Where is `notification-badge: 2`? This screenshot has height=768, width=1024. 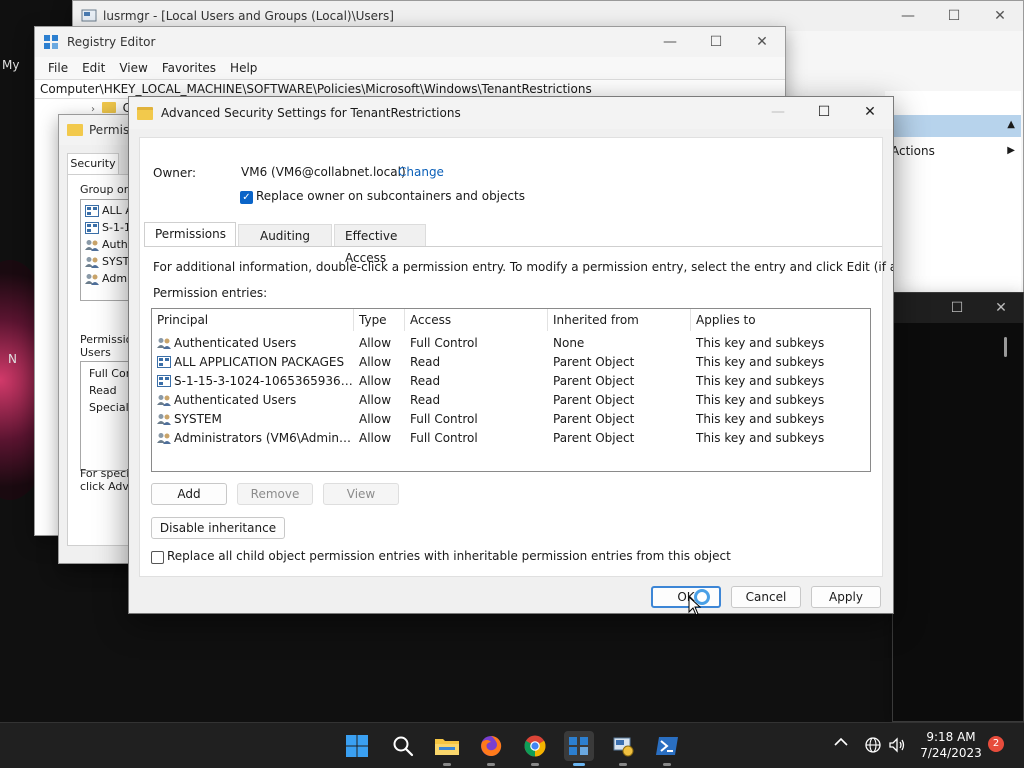 notification-badge: 2 is located at coordinates (996, 744).